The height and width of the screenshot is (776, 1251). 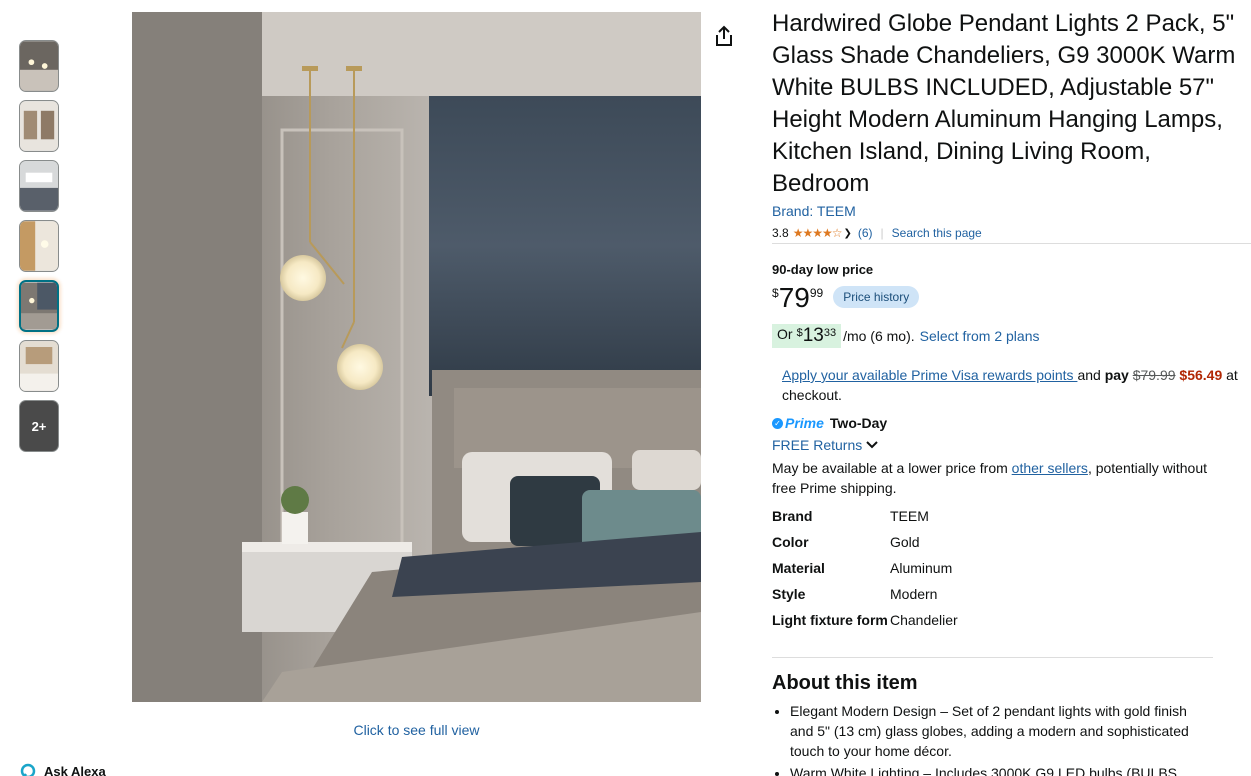 I want to click on plan-amount: Or $ 13 33, so click(x=807, y=336).